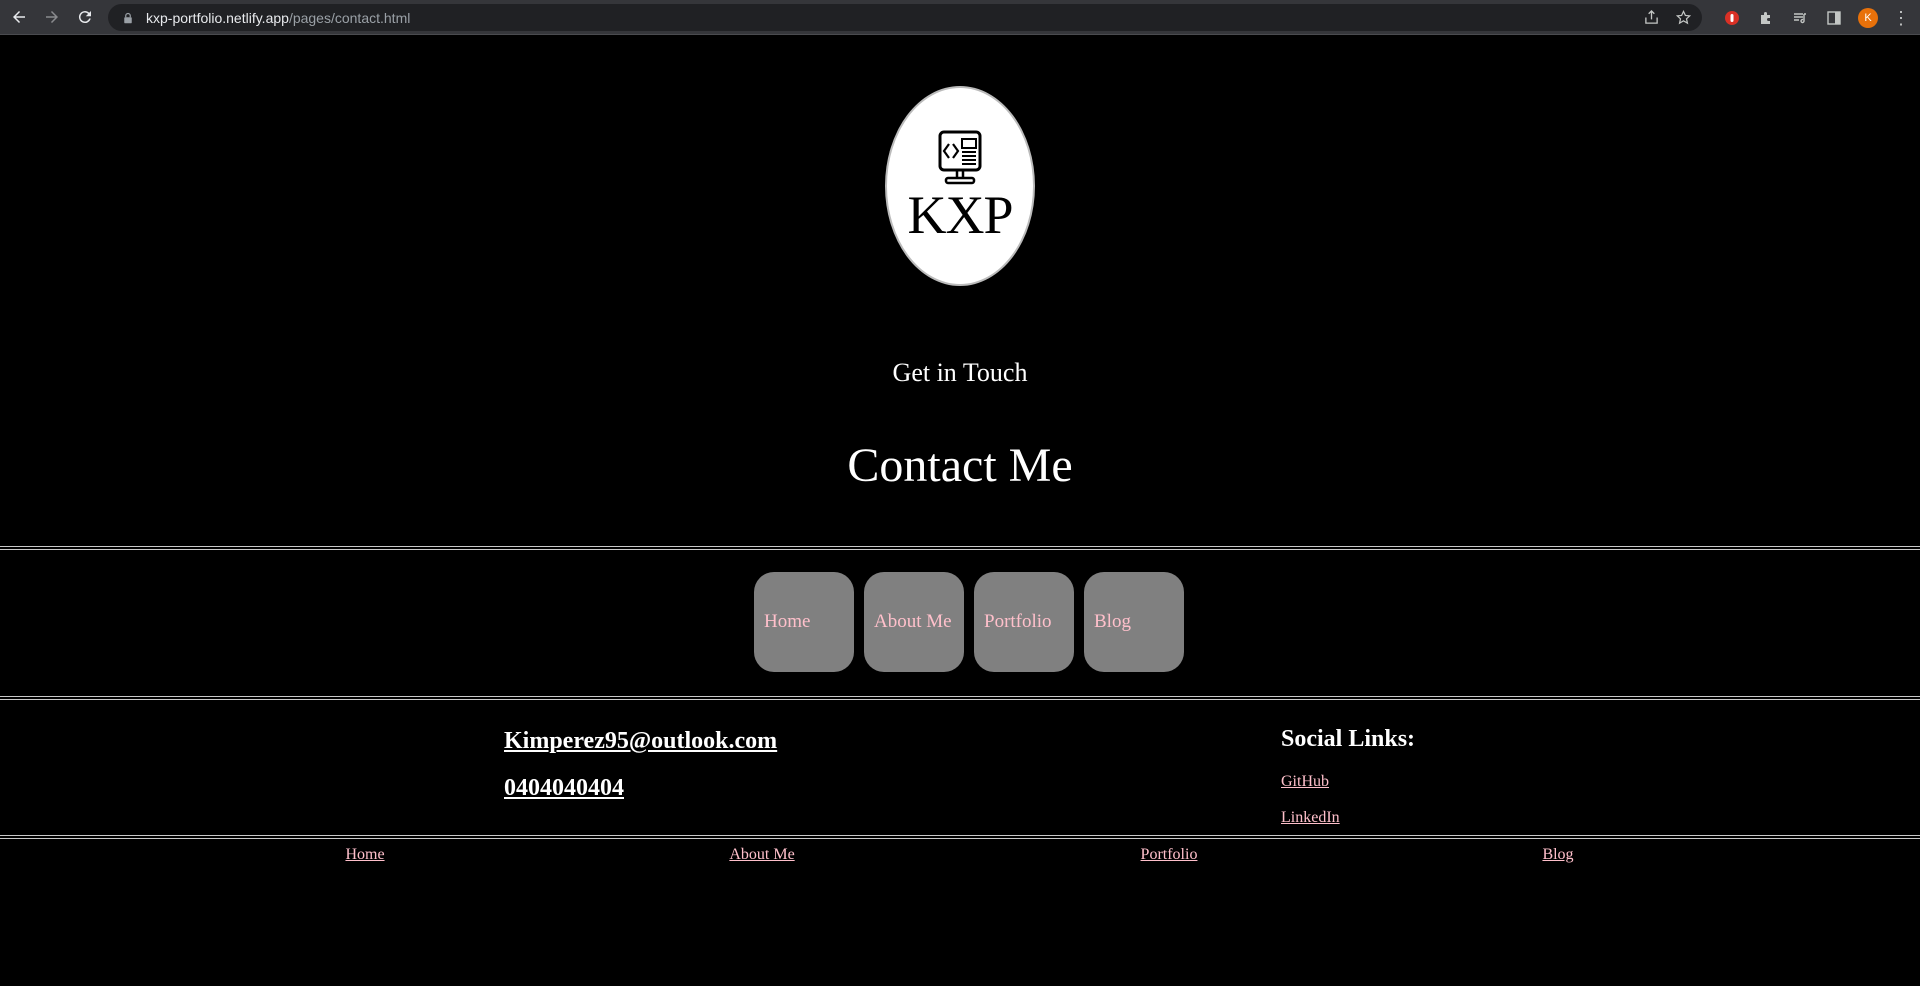  I want to click on footer-home-link: Home, so click(364, 855).